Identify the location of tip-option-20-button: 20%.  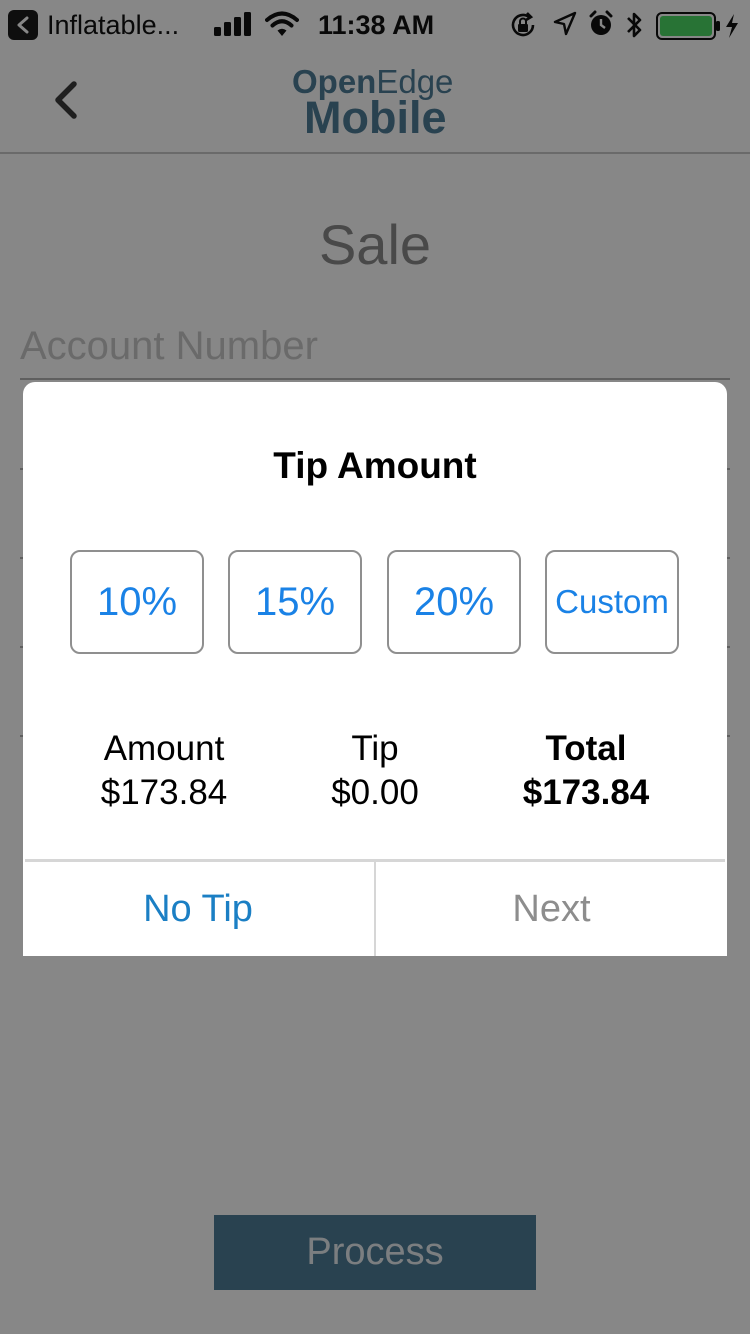
(454, 602).